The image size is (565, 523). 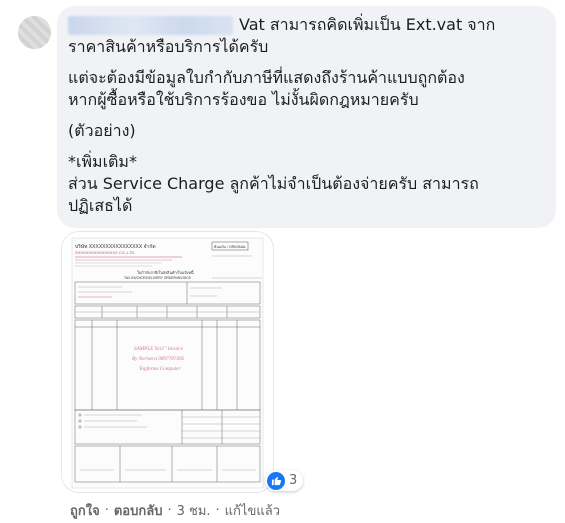 What do you see at coordinates (105, 252) in the screenshot?
I see `doc-header-en: XXXXXXXXXXXXXXXX CO.,LTD.` at bounding box center [105, 252].